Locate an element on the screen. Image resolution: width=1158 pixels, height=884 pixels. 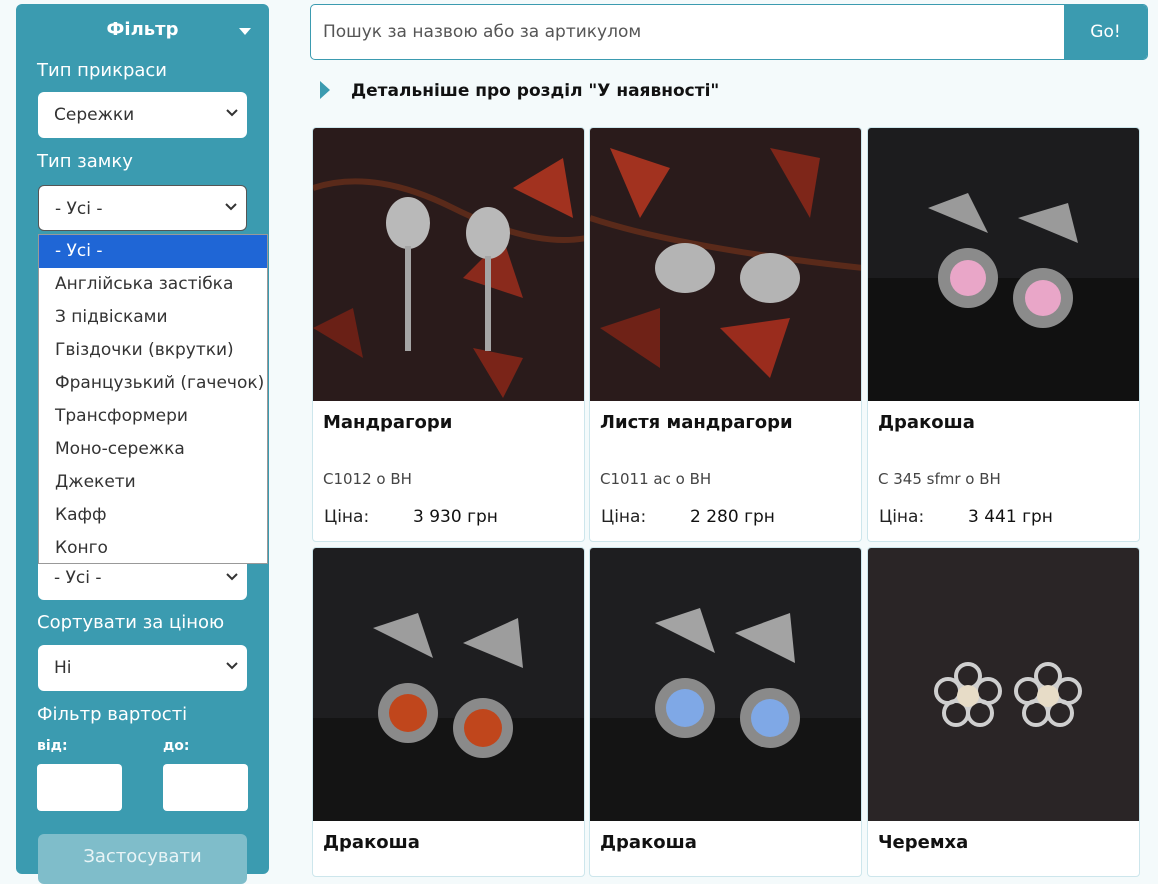
dropdown-option: Трансформери is located at coordinates (153, 416).